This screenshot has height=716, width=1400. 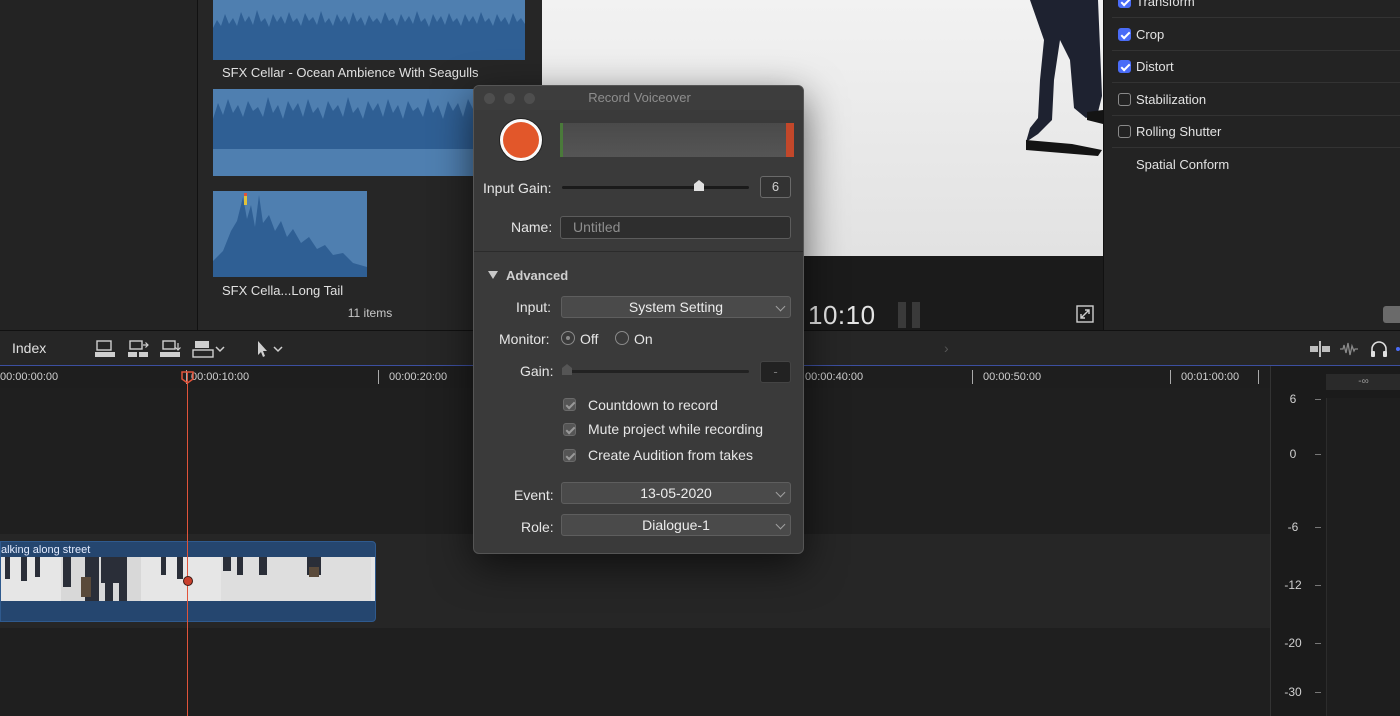 I want to click on monitor-off-label: Off, so click(x=589, y=339).